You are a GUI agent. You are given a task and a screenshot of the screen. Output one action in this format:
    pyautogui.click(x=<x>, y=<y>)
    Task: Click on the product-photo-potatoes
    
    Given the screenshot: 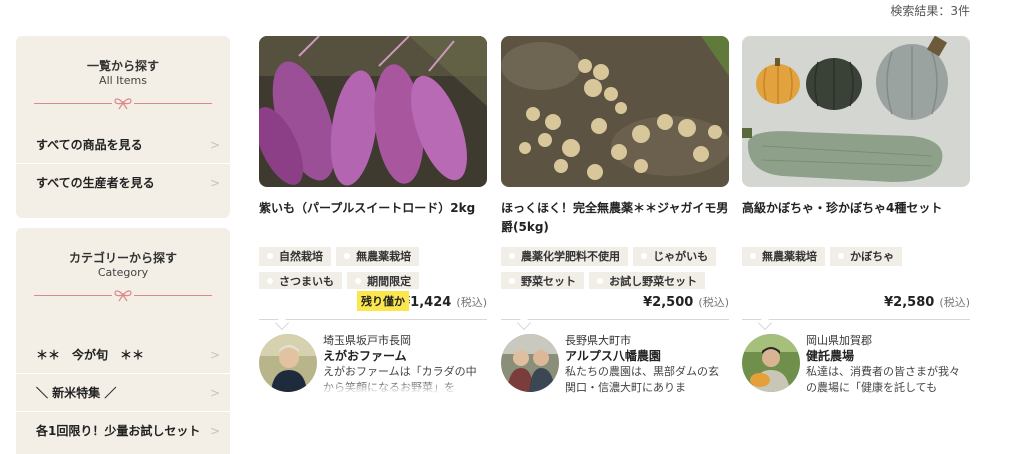 What is the action you would take?
    pyautogui.click(x=615, y=111)
    